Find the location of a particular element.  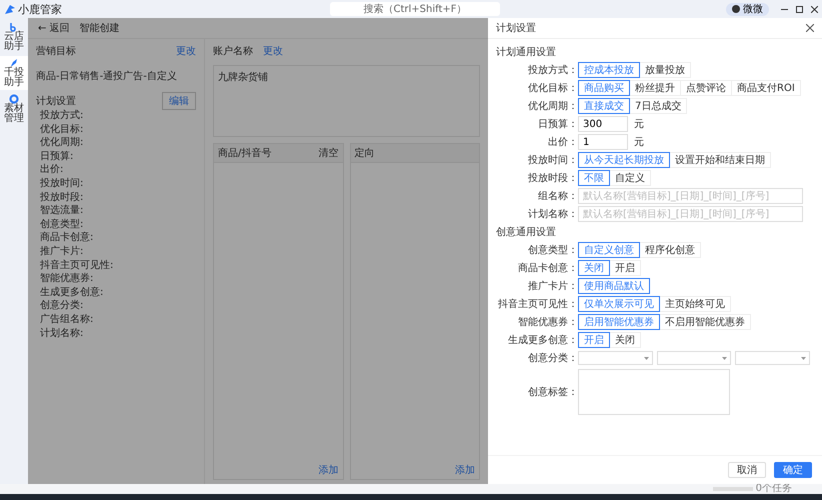

field-label: 优化周期： is located at coordinates (552, 106).